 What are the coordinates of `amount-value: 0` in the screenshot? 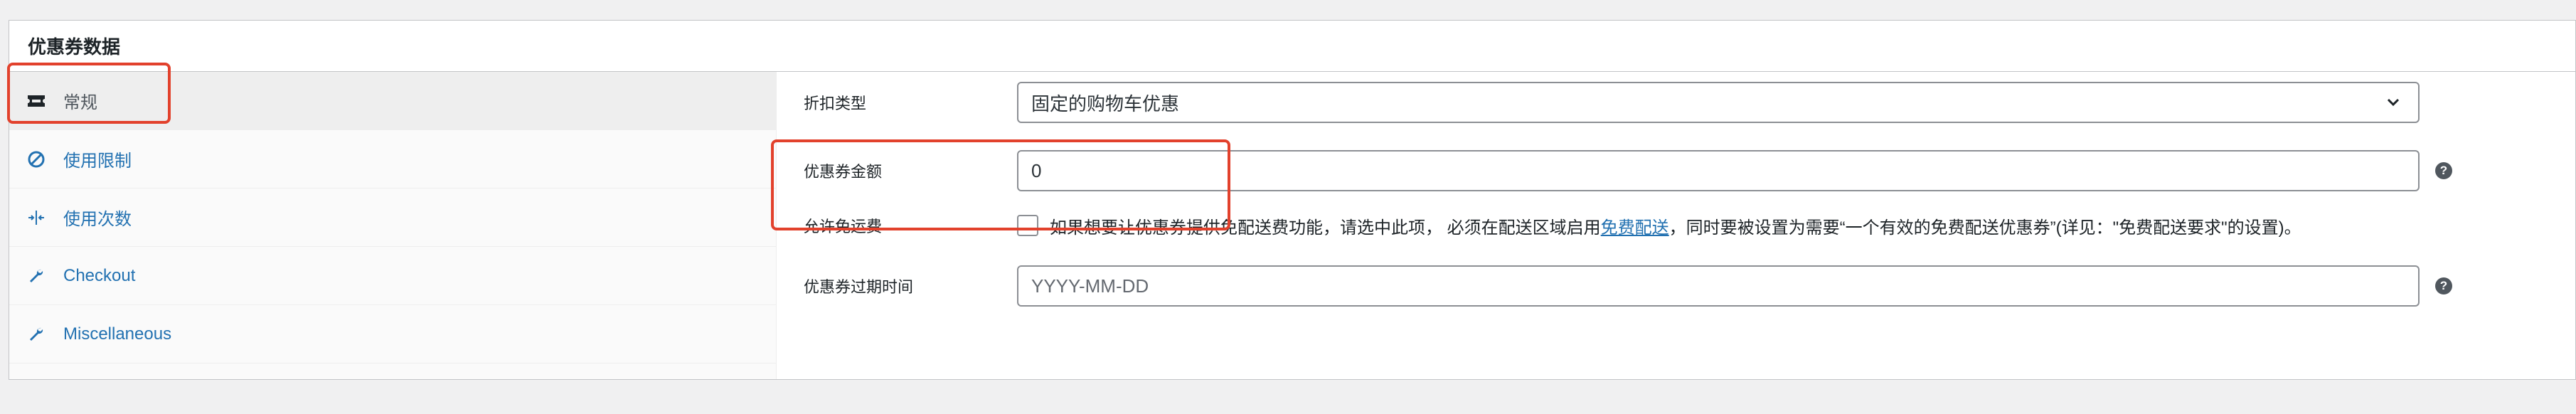 It's located at (1036, 170).